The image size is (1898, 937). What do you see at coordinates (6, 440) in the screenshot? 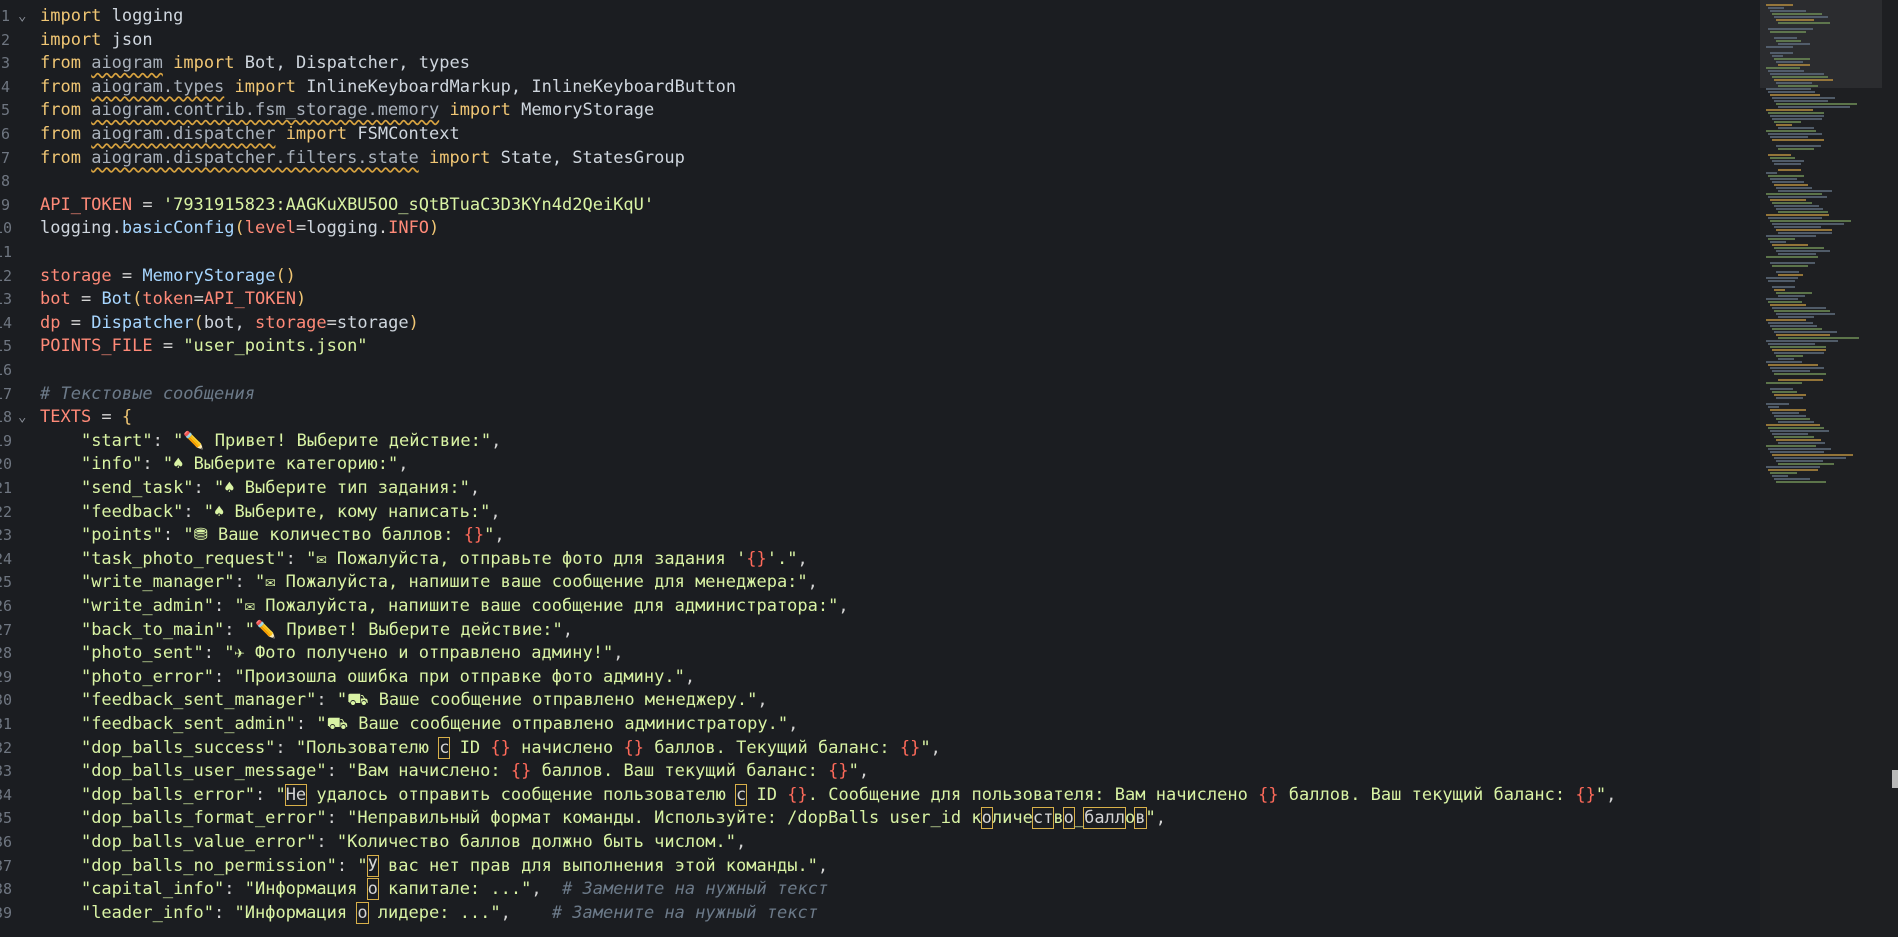
I see `line-number: 19` at bounding box center [6, 440].